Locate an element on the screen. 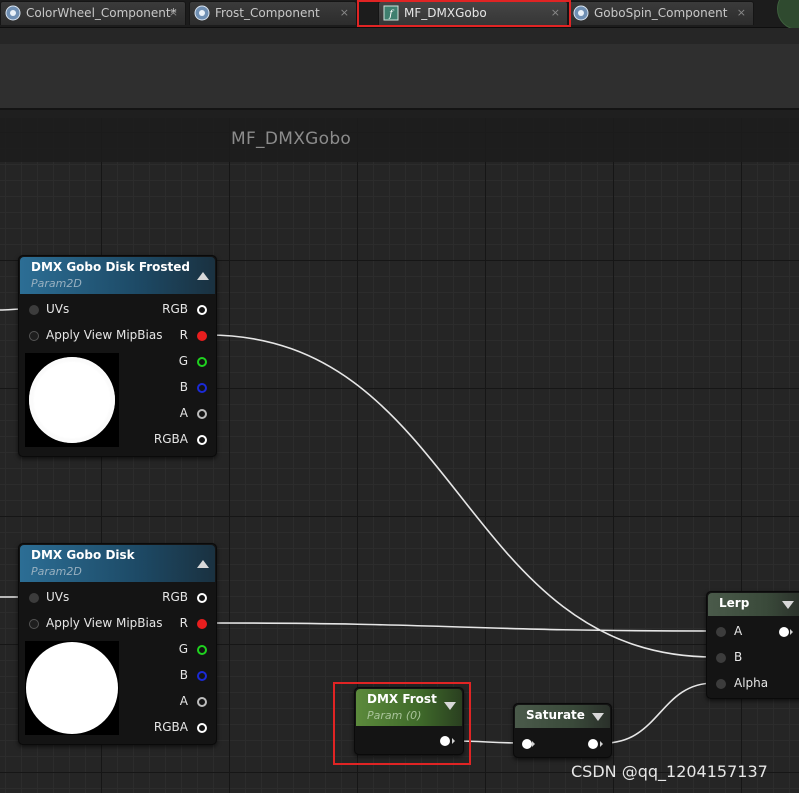 The image size is (799, 793). node-header: DMX Gobo Disk Param2D is located at coordinates (117, 563).